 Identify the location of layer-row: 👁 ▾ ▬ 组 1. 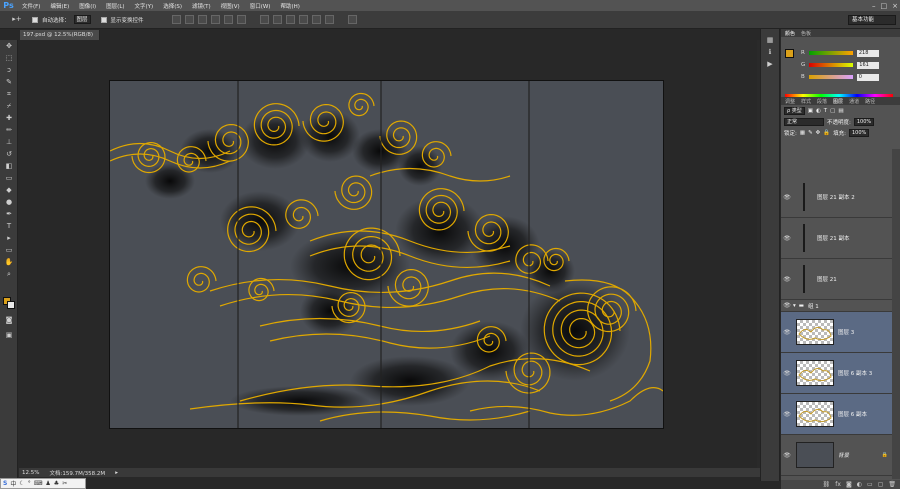
(836, 306).